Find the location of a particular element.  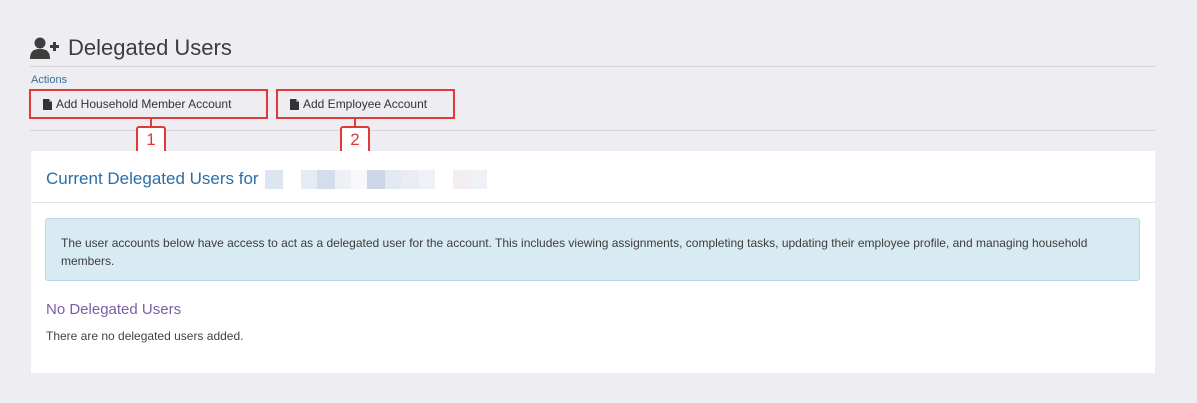

panel-title: Current Delegated Users for is located at coordinates (266, 179).